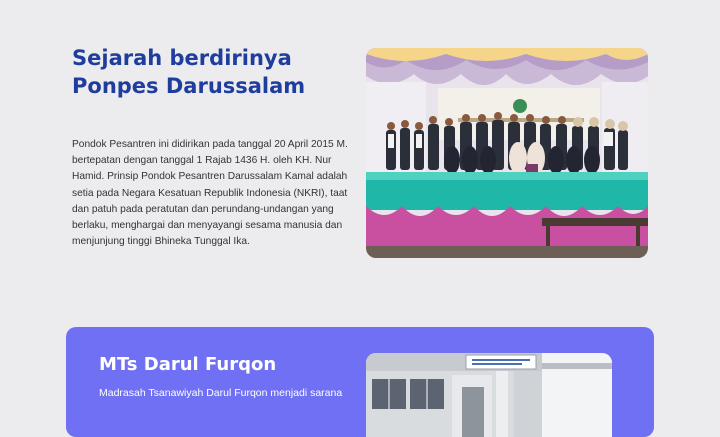 The width and height of the screenshot is (720, 437). Describe the element at coordinates (189, 72) in the screenshot. I see `history-title: Sejarah berdirinya Ponpes Darussalam` at that location.